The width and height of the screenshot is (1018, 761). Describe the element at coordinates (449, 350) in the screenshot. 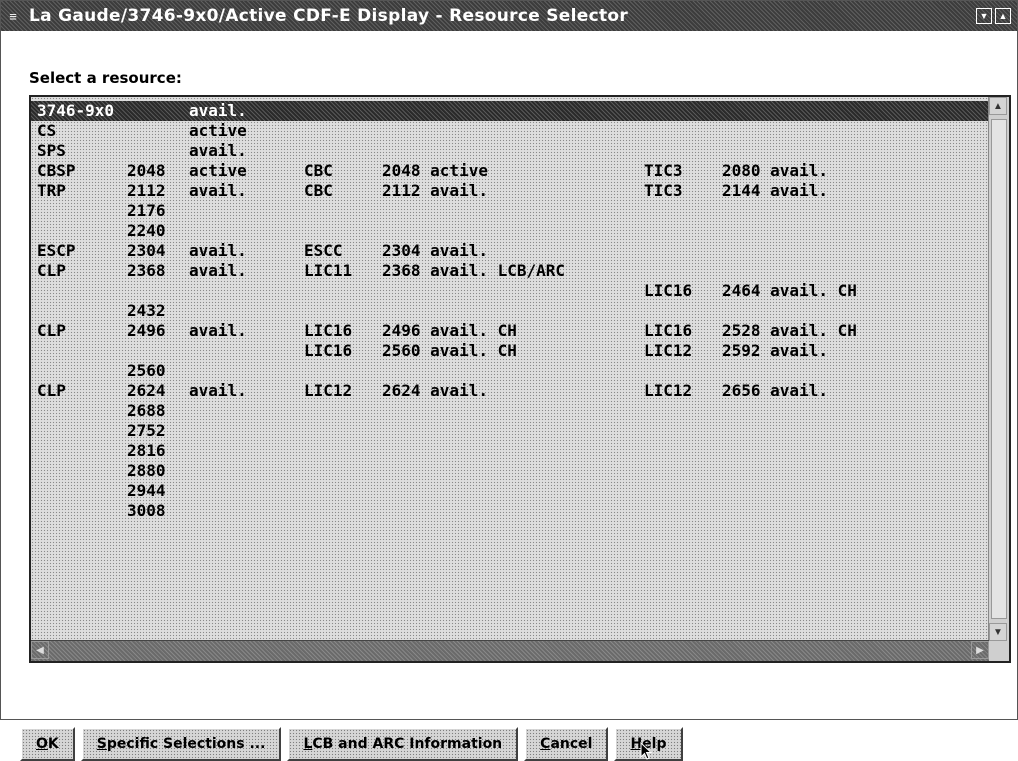

I see `list-cell: 2560 avail. CH` at that location.